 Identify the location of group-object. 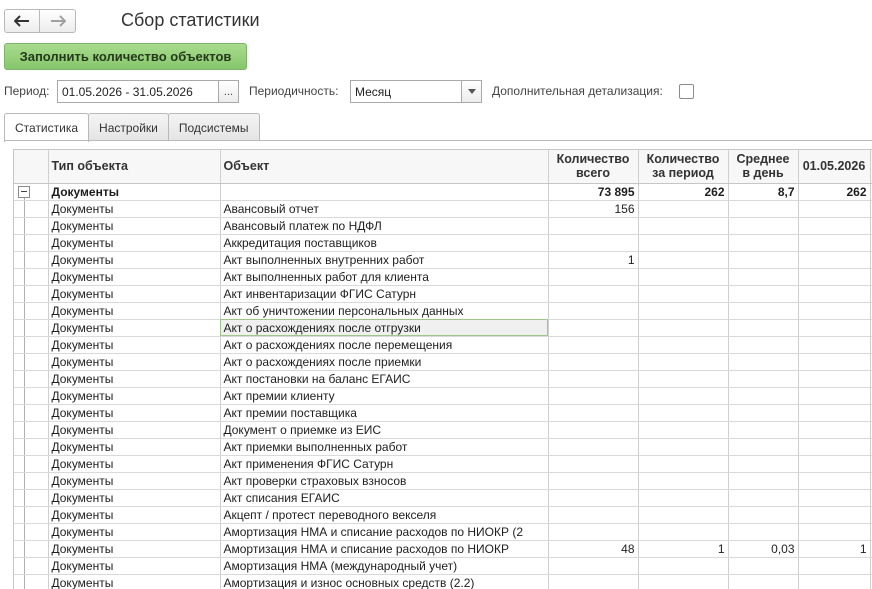
(384, 192).